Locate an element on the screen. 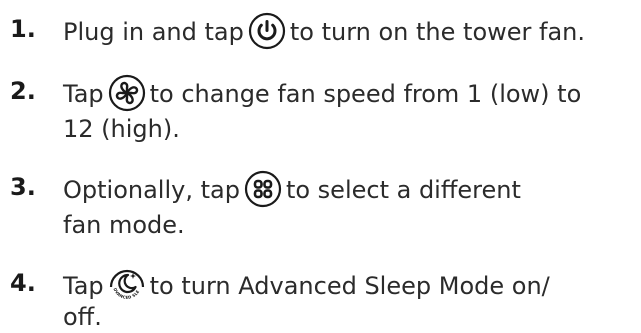  step-number: 4. is located at coordinates (23, 283).